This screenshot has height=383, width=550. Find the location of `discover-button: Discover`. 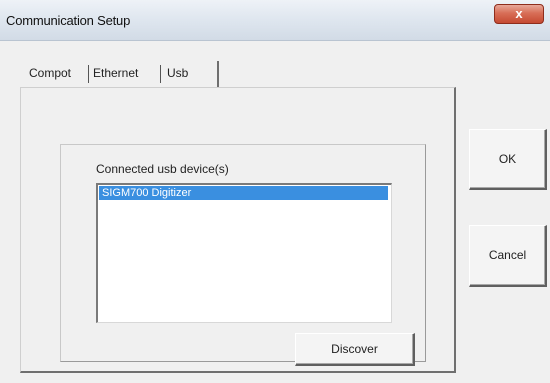

discover-button: Discover is located at coordinates (355, 349).